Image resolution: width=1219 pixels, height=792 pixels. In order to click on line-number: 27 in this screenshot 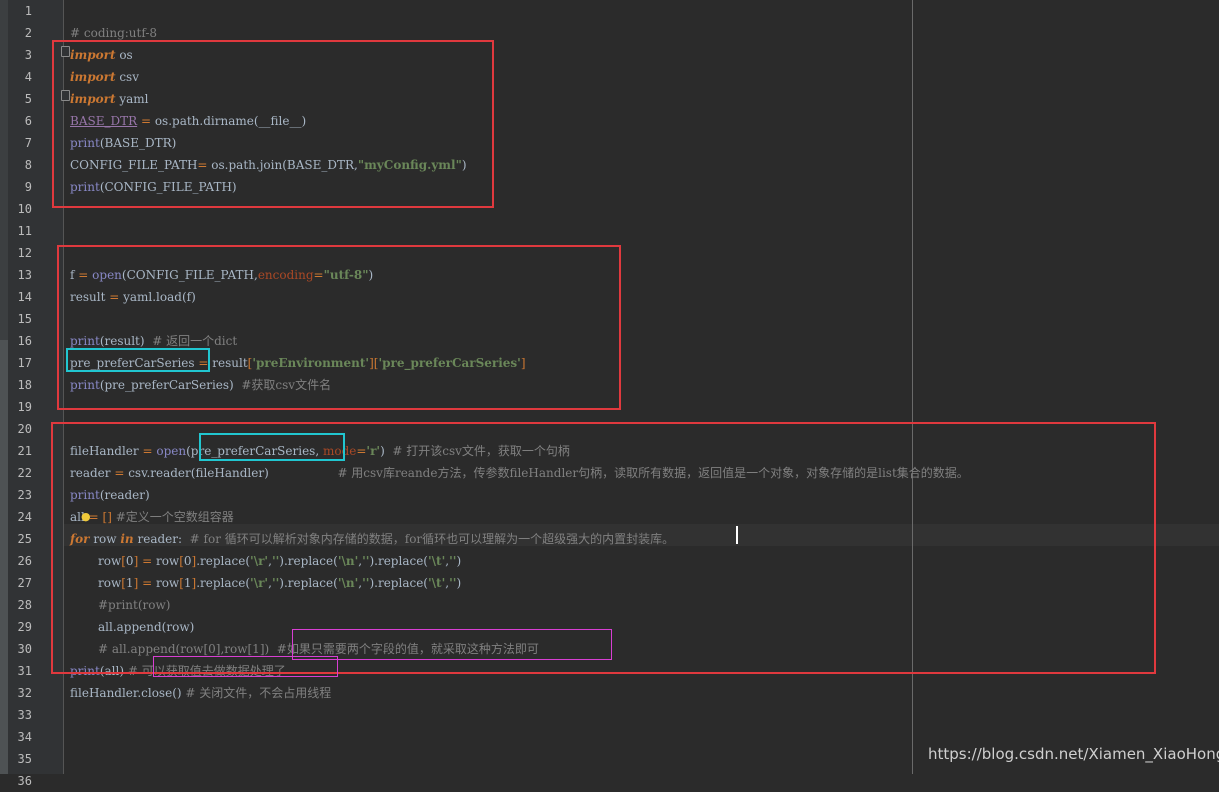, I will do `click(24, 583)`.